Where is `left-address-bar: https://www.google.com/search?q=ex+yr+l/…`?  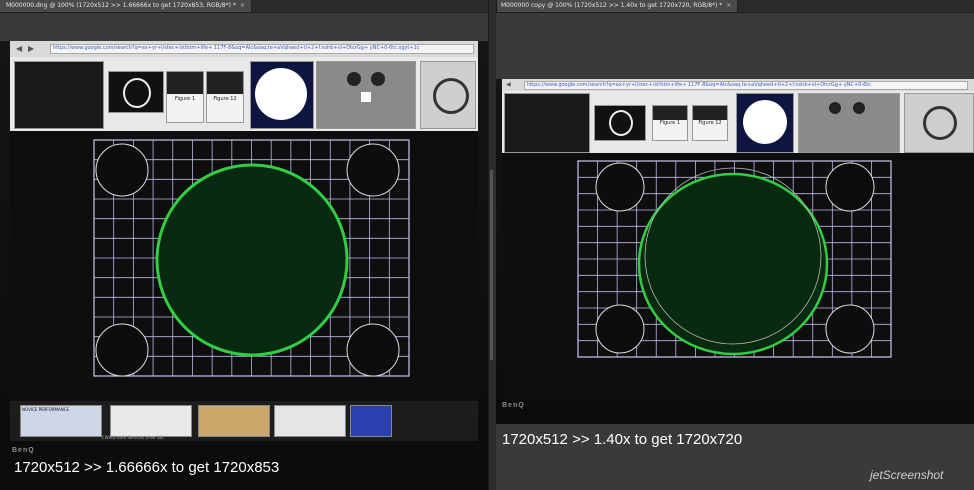
left-address-bar: https://www.google.com/search?q=ex+yr+l/… is located at coordinates (262, 49).